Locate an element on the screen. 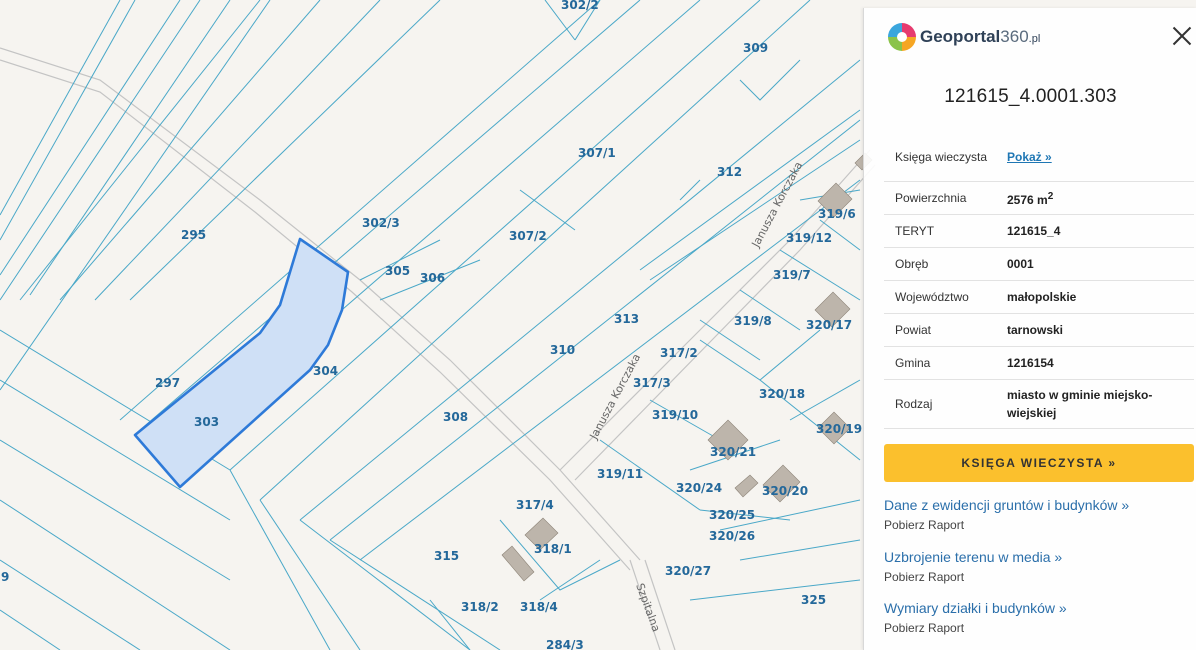  logo-domain: .pl is located at coordinates (1034, 39).